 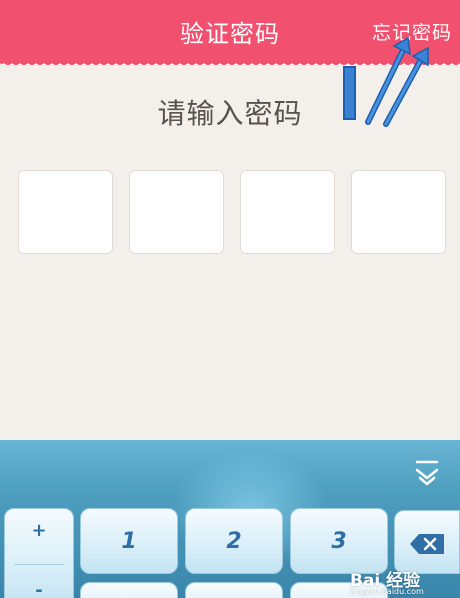 I want to click on key-1: 1, so click(x=129, y=541).